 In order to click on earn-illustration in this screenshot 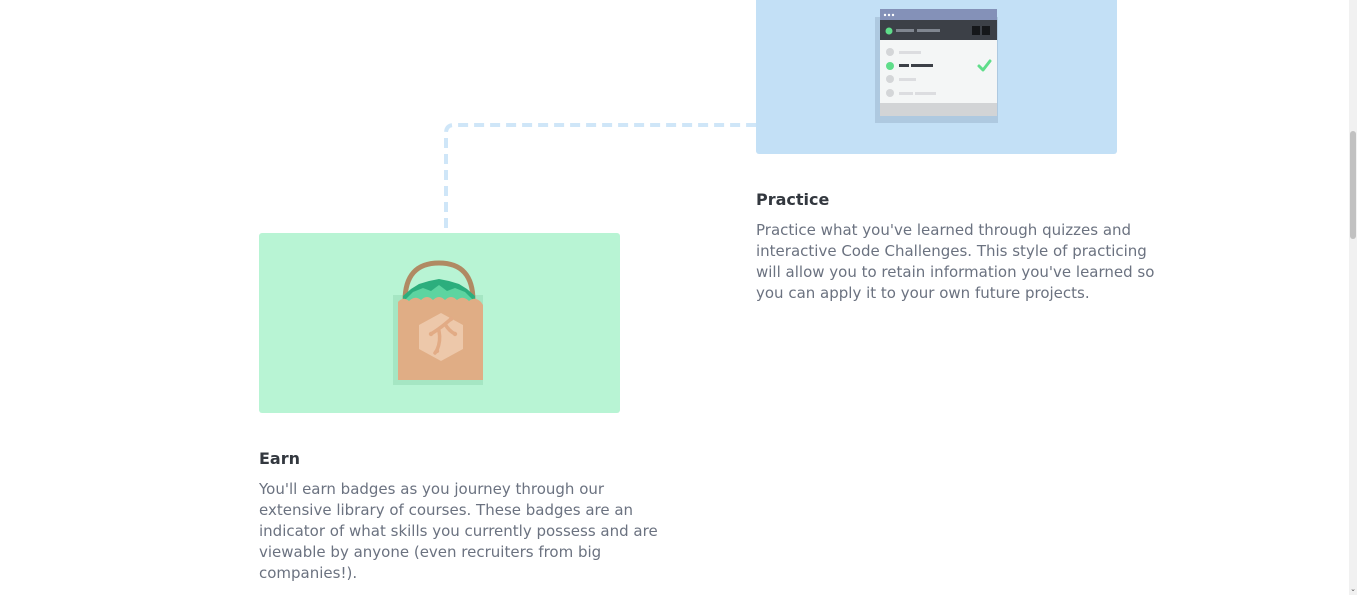, I will do `click(439, 323)`.